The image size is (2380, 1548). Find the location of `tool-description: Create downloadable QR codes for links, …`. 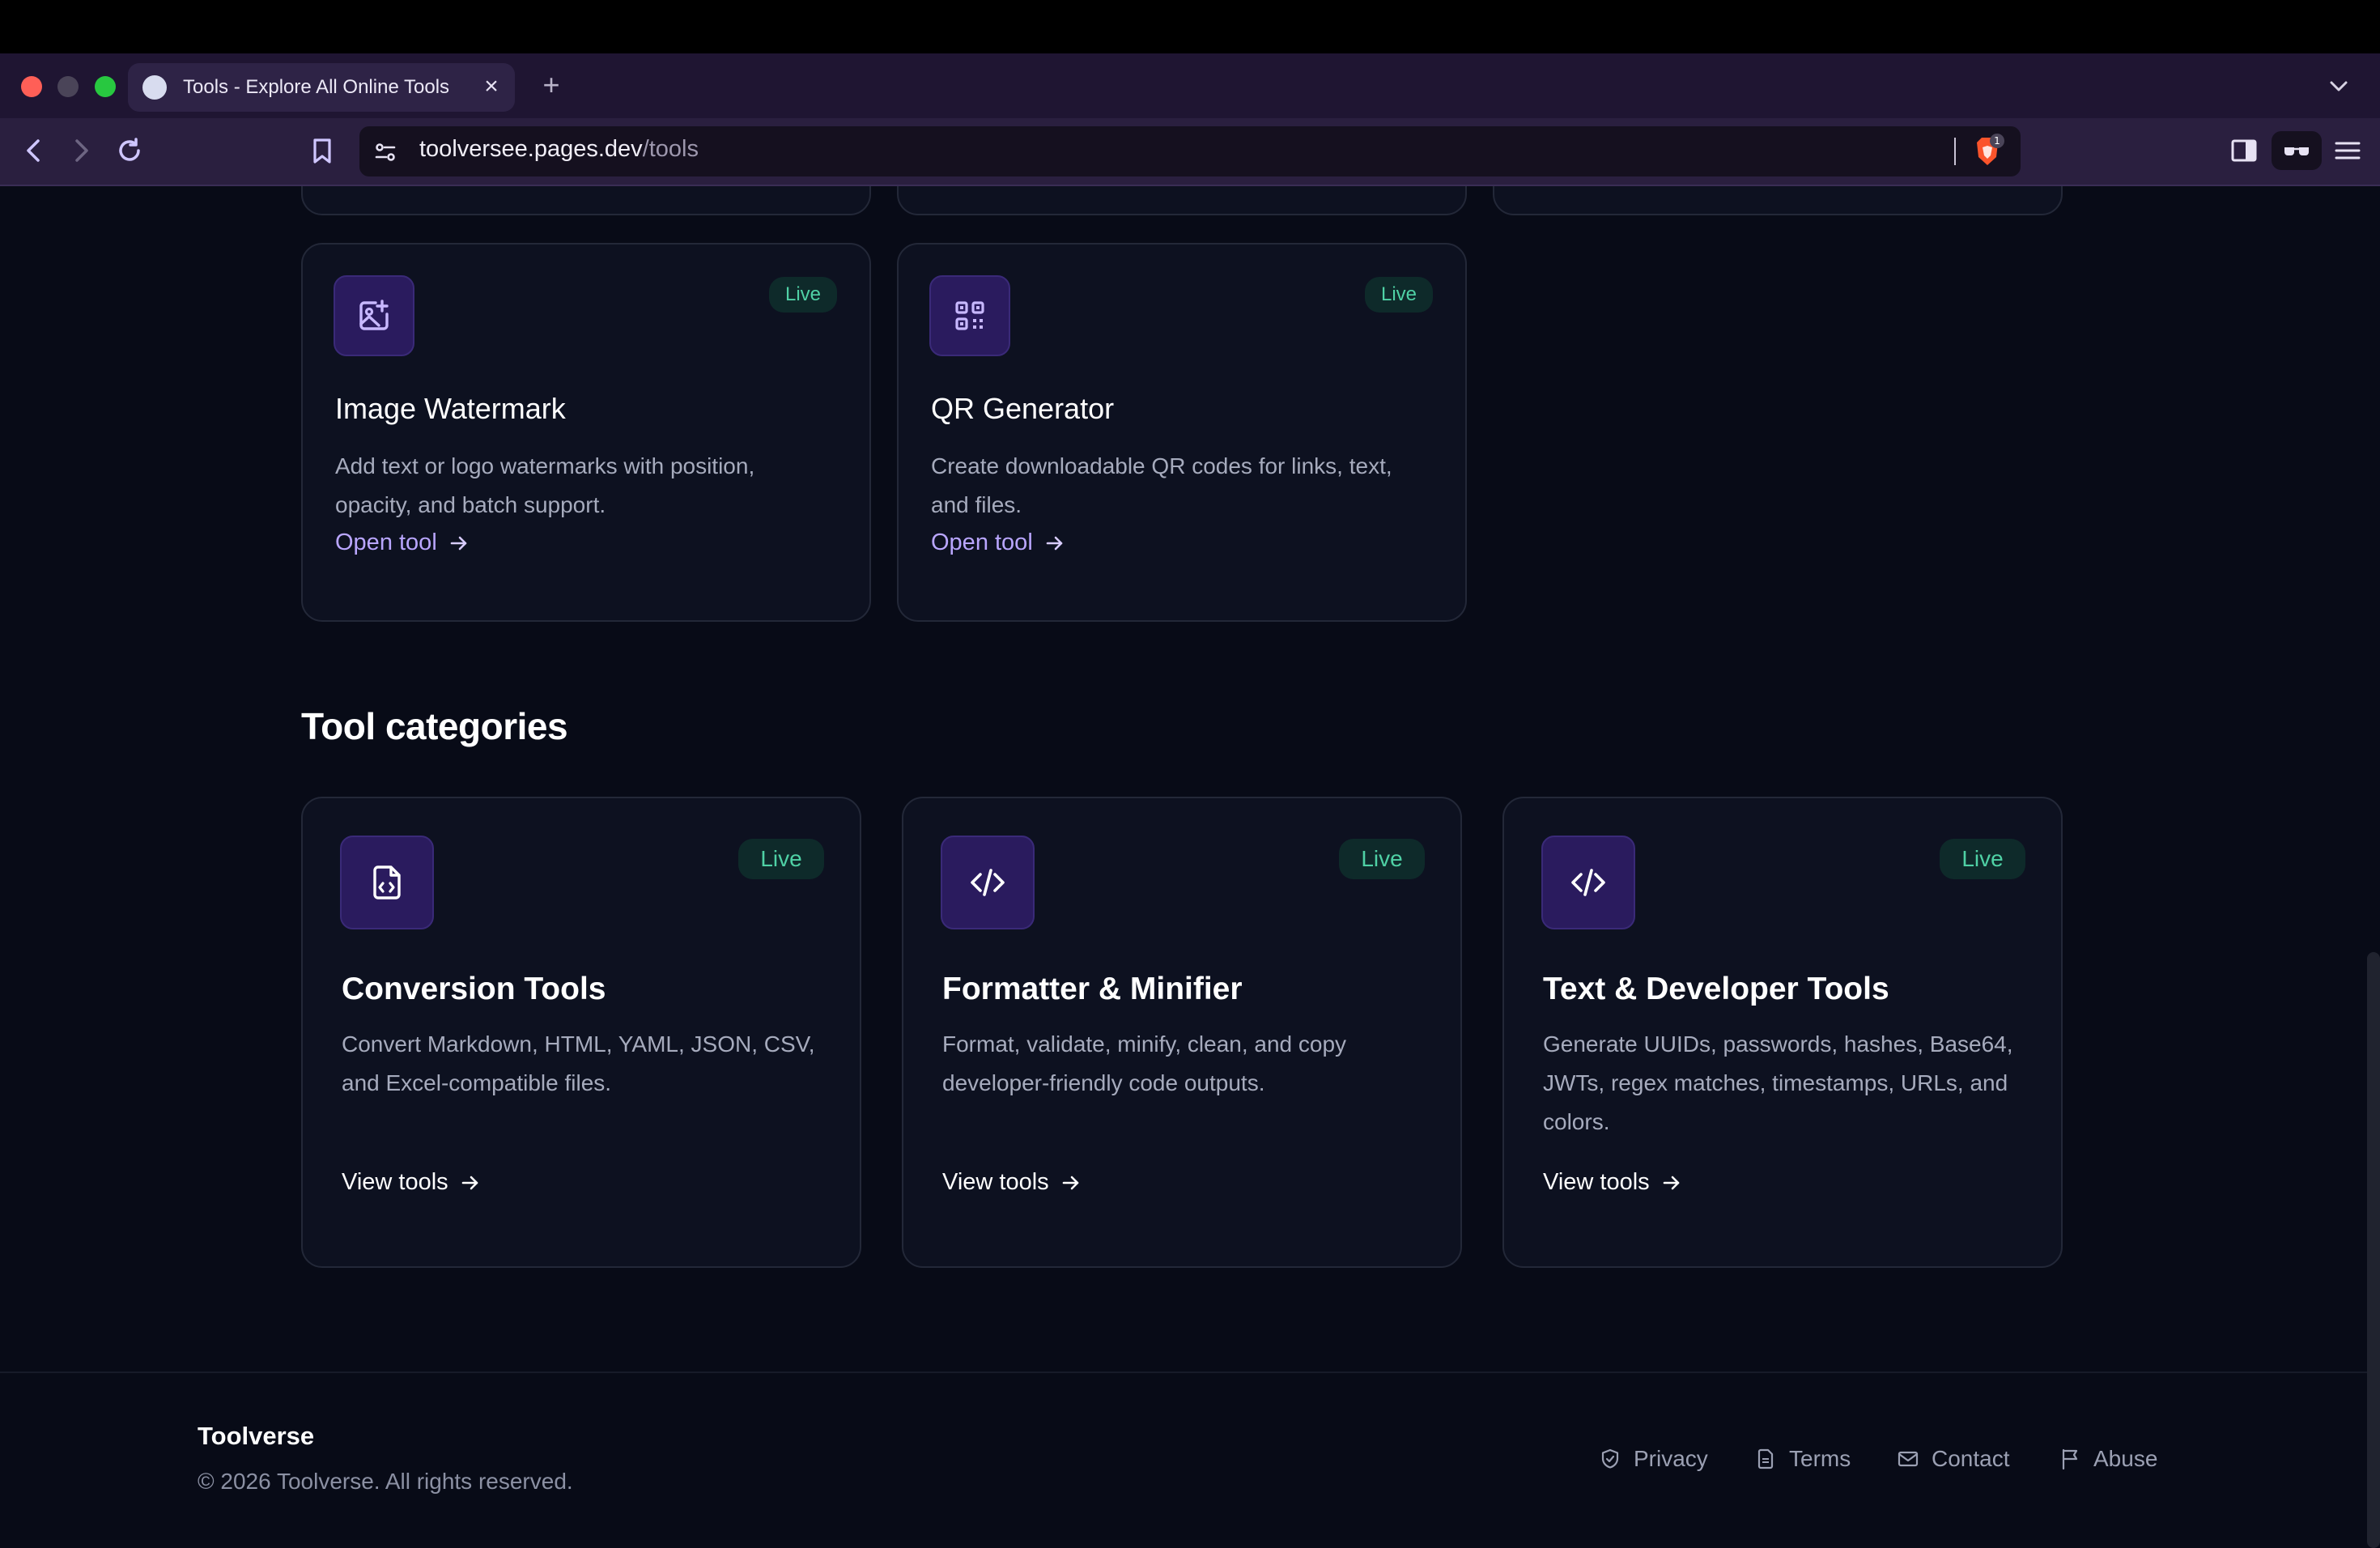

tool-description: Create downloadable QR codes for links, … is located at coordinates (1161, 485).